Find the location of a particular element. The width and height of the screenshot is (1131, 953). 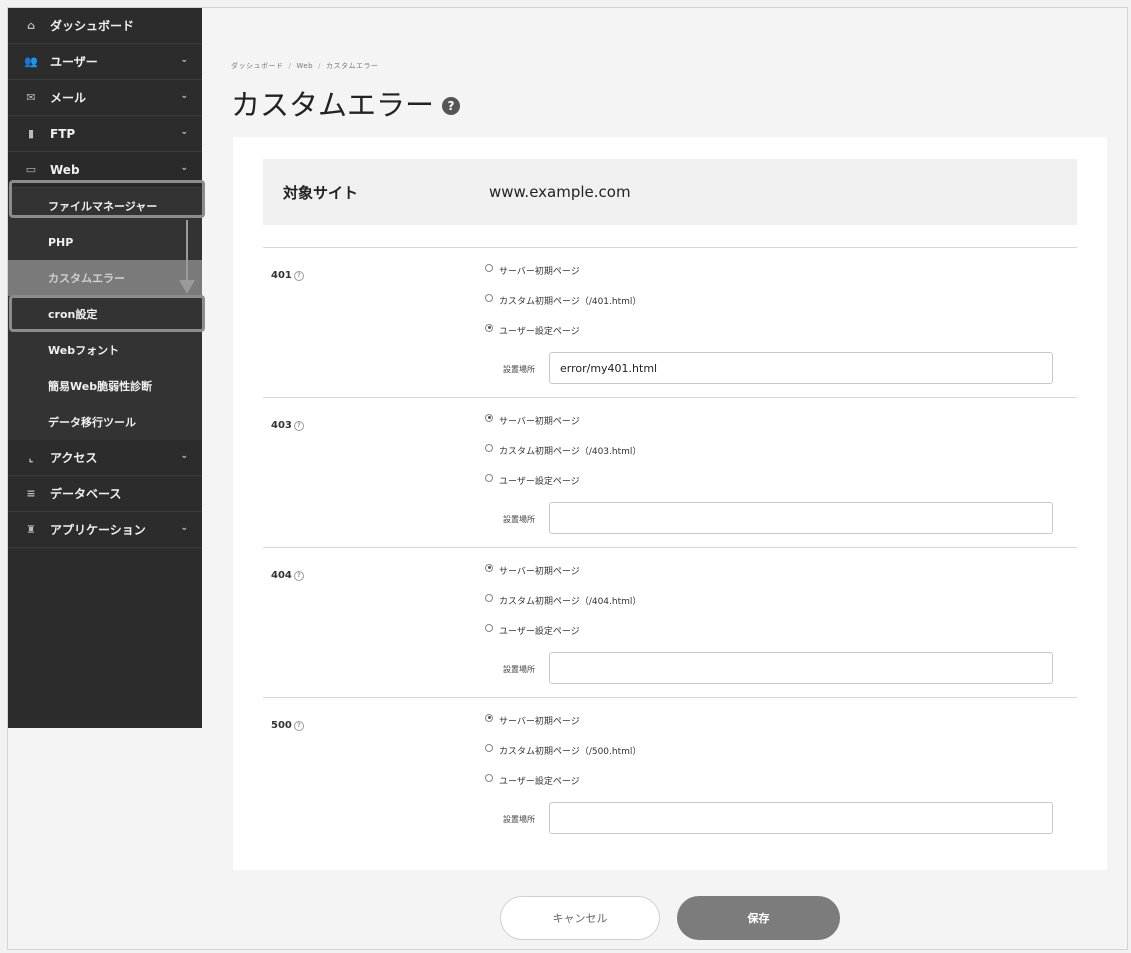

sidebar-item-label: アプリケーション is located at coordinates (98, 530).